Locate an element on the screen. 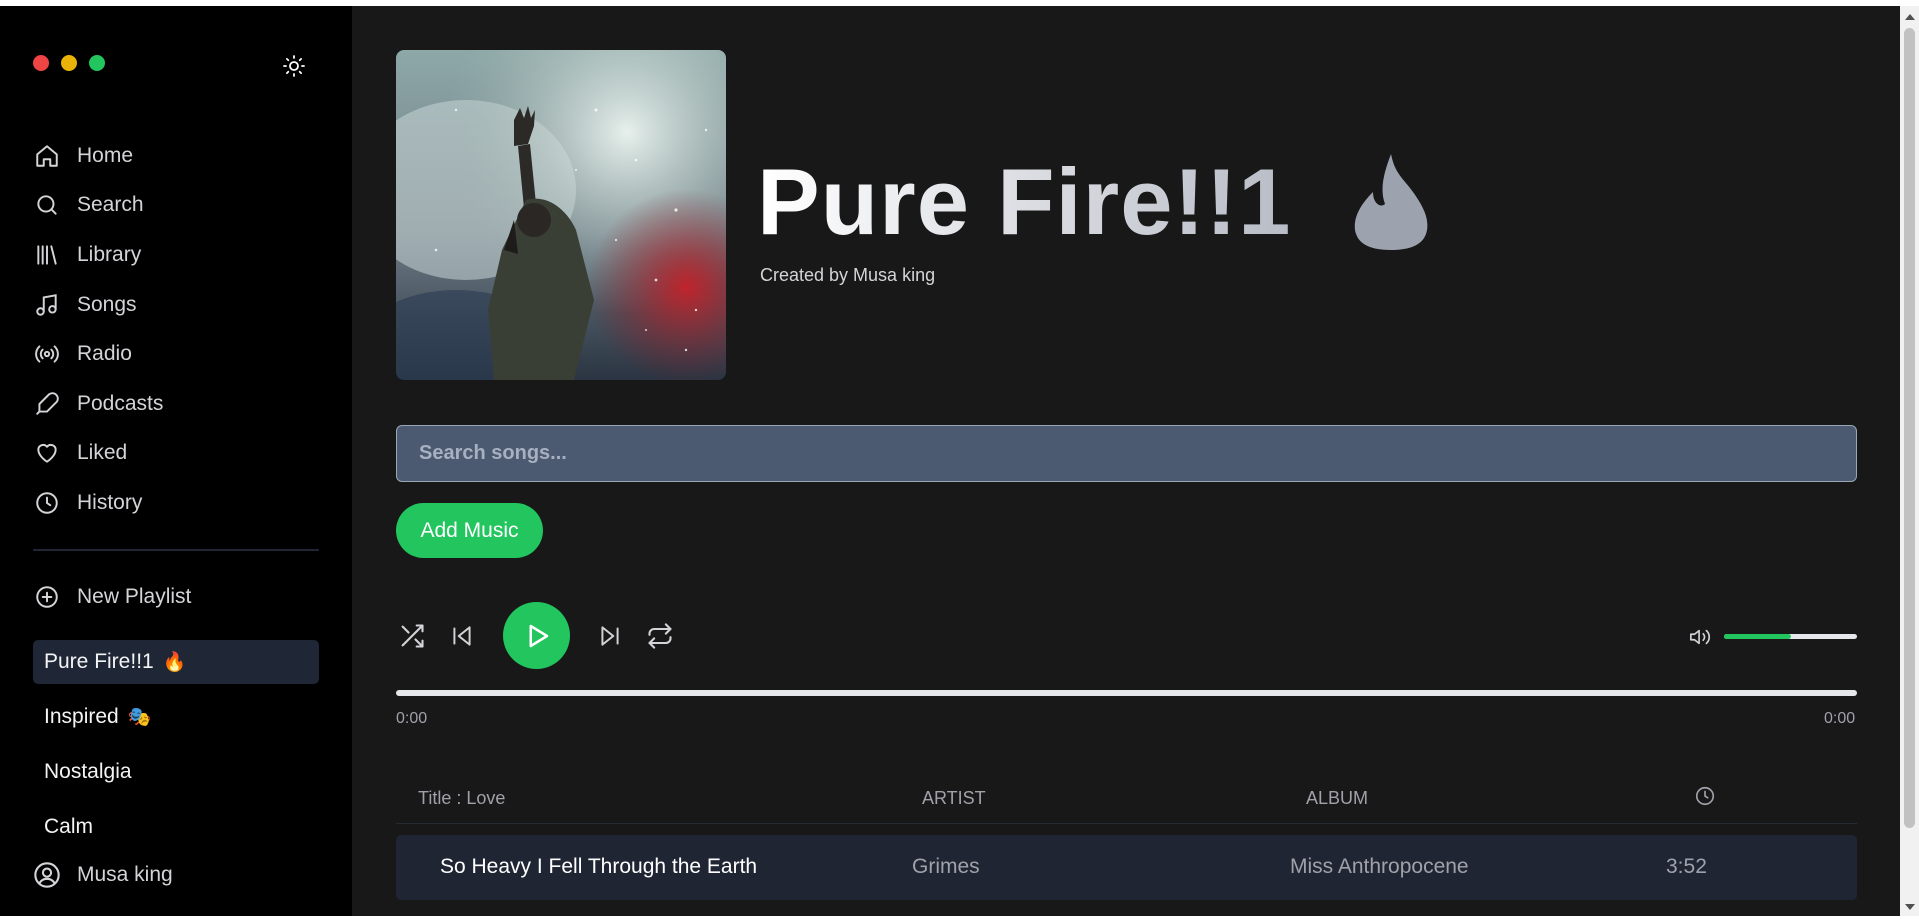 This screenshot has width=1919, height=920. player-controls is located at coordinates (536, 635).